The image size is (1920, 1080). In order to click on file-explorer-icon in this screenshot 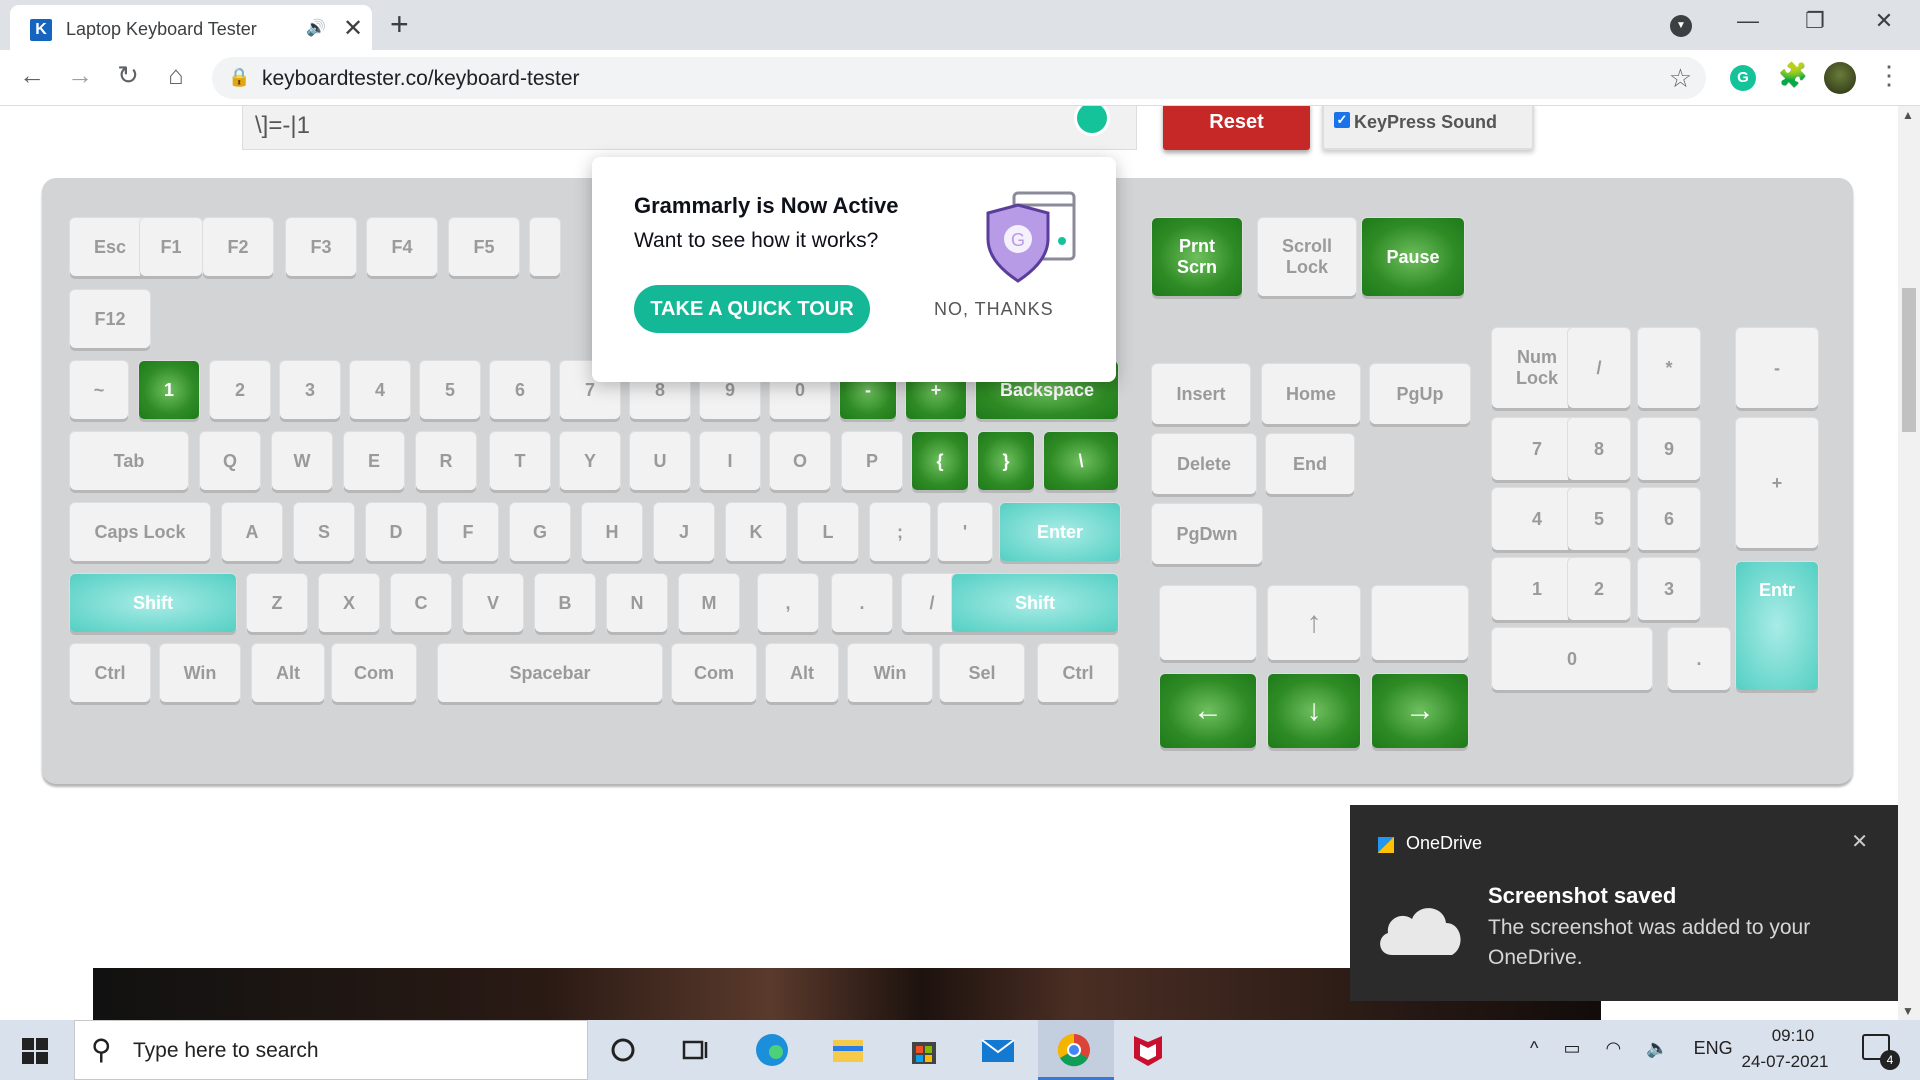, I will do `click(848, 1050)`.